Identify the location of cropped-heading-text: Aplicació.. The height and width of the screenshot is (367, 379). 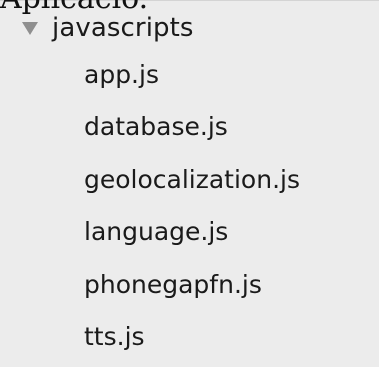
(74, 9).